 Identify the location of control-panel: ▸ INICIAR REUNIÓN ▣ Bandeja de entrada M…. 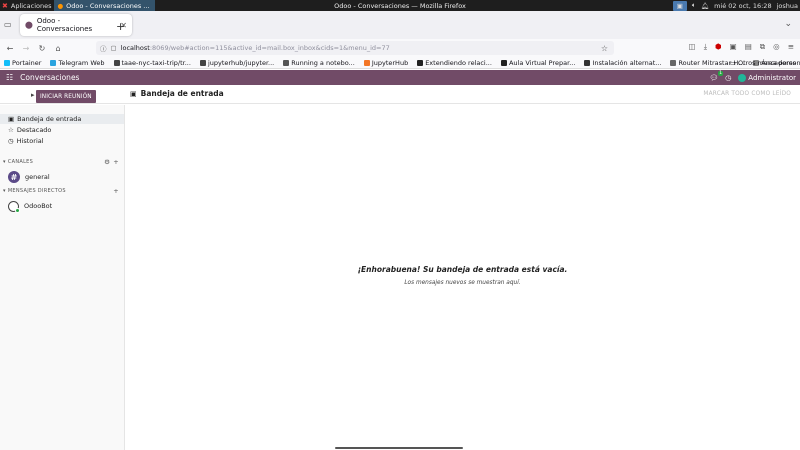
(400, 94).